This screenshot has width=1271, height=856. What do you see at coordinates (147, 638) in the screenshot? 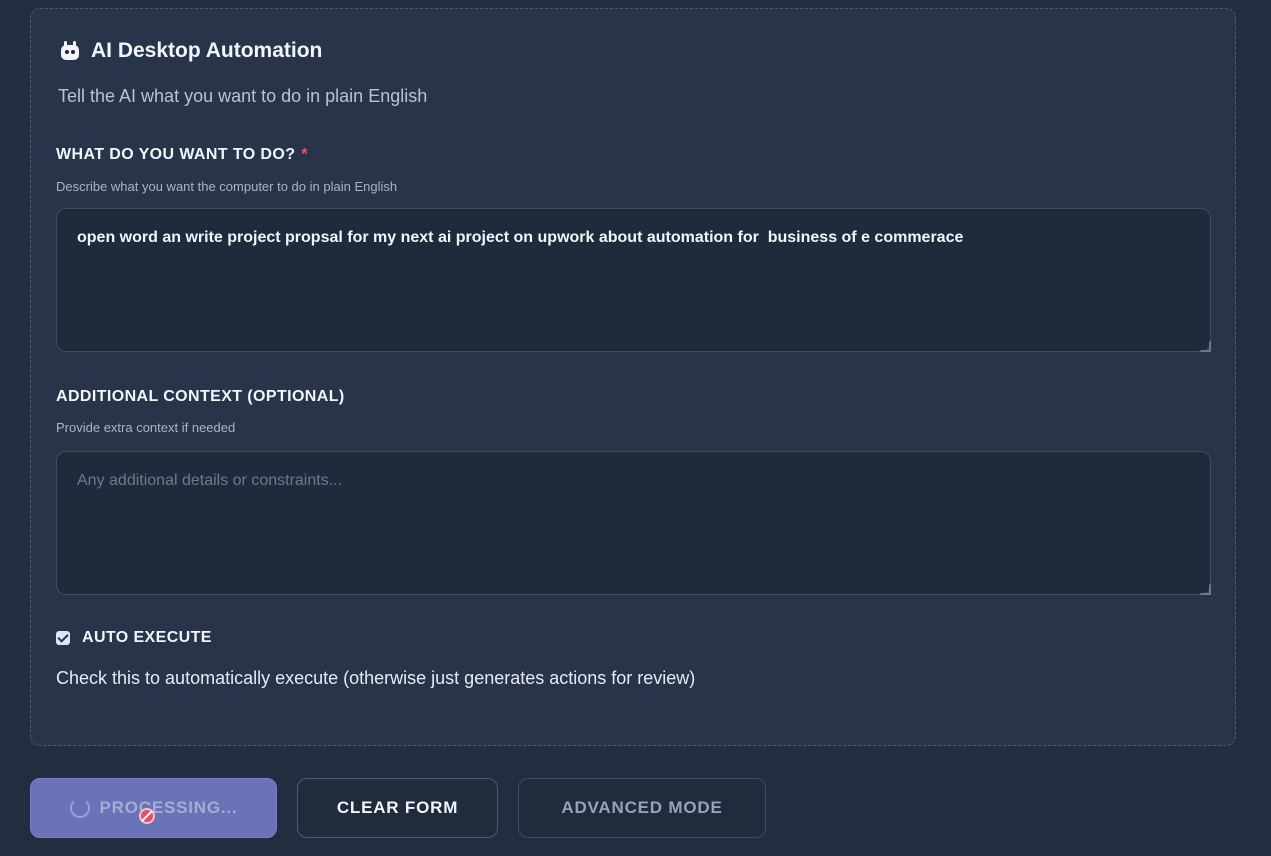
I see `auto-execute-label: AUTO EXECUTE` at bounding box center [147, 638].